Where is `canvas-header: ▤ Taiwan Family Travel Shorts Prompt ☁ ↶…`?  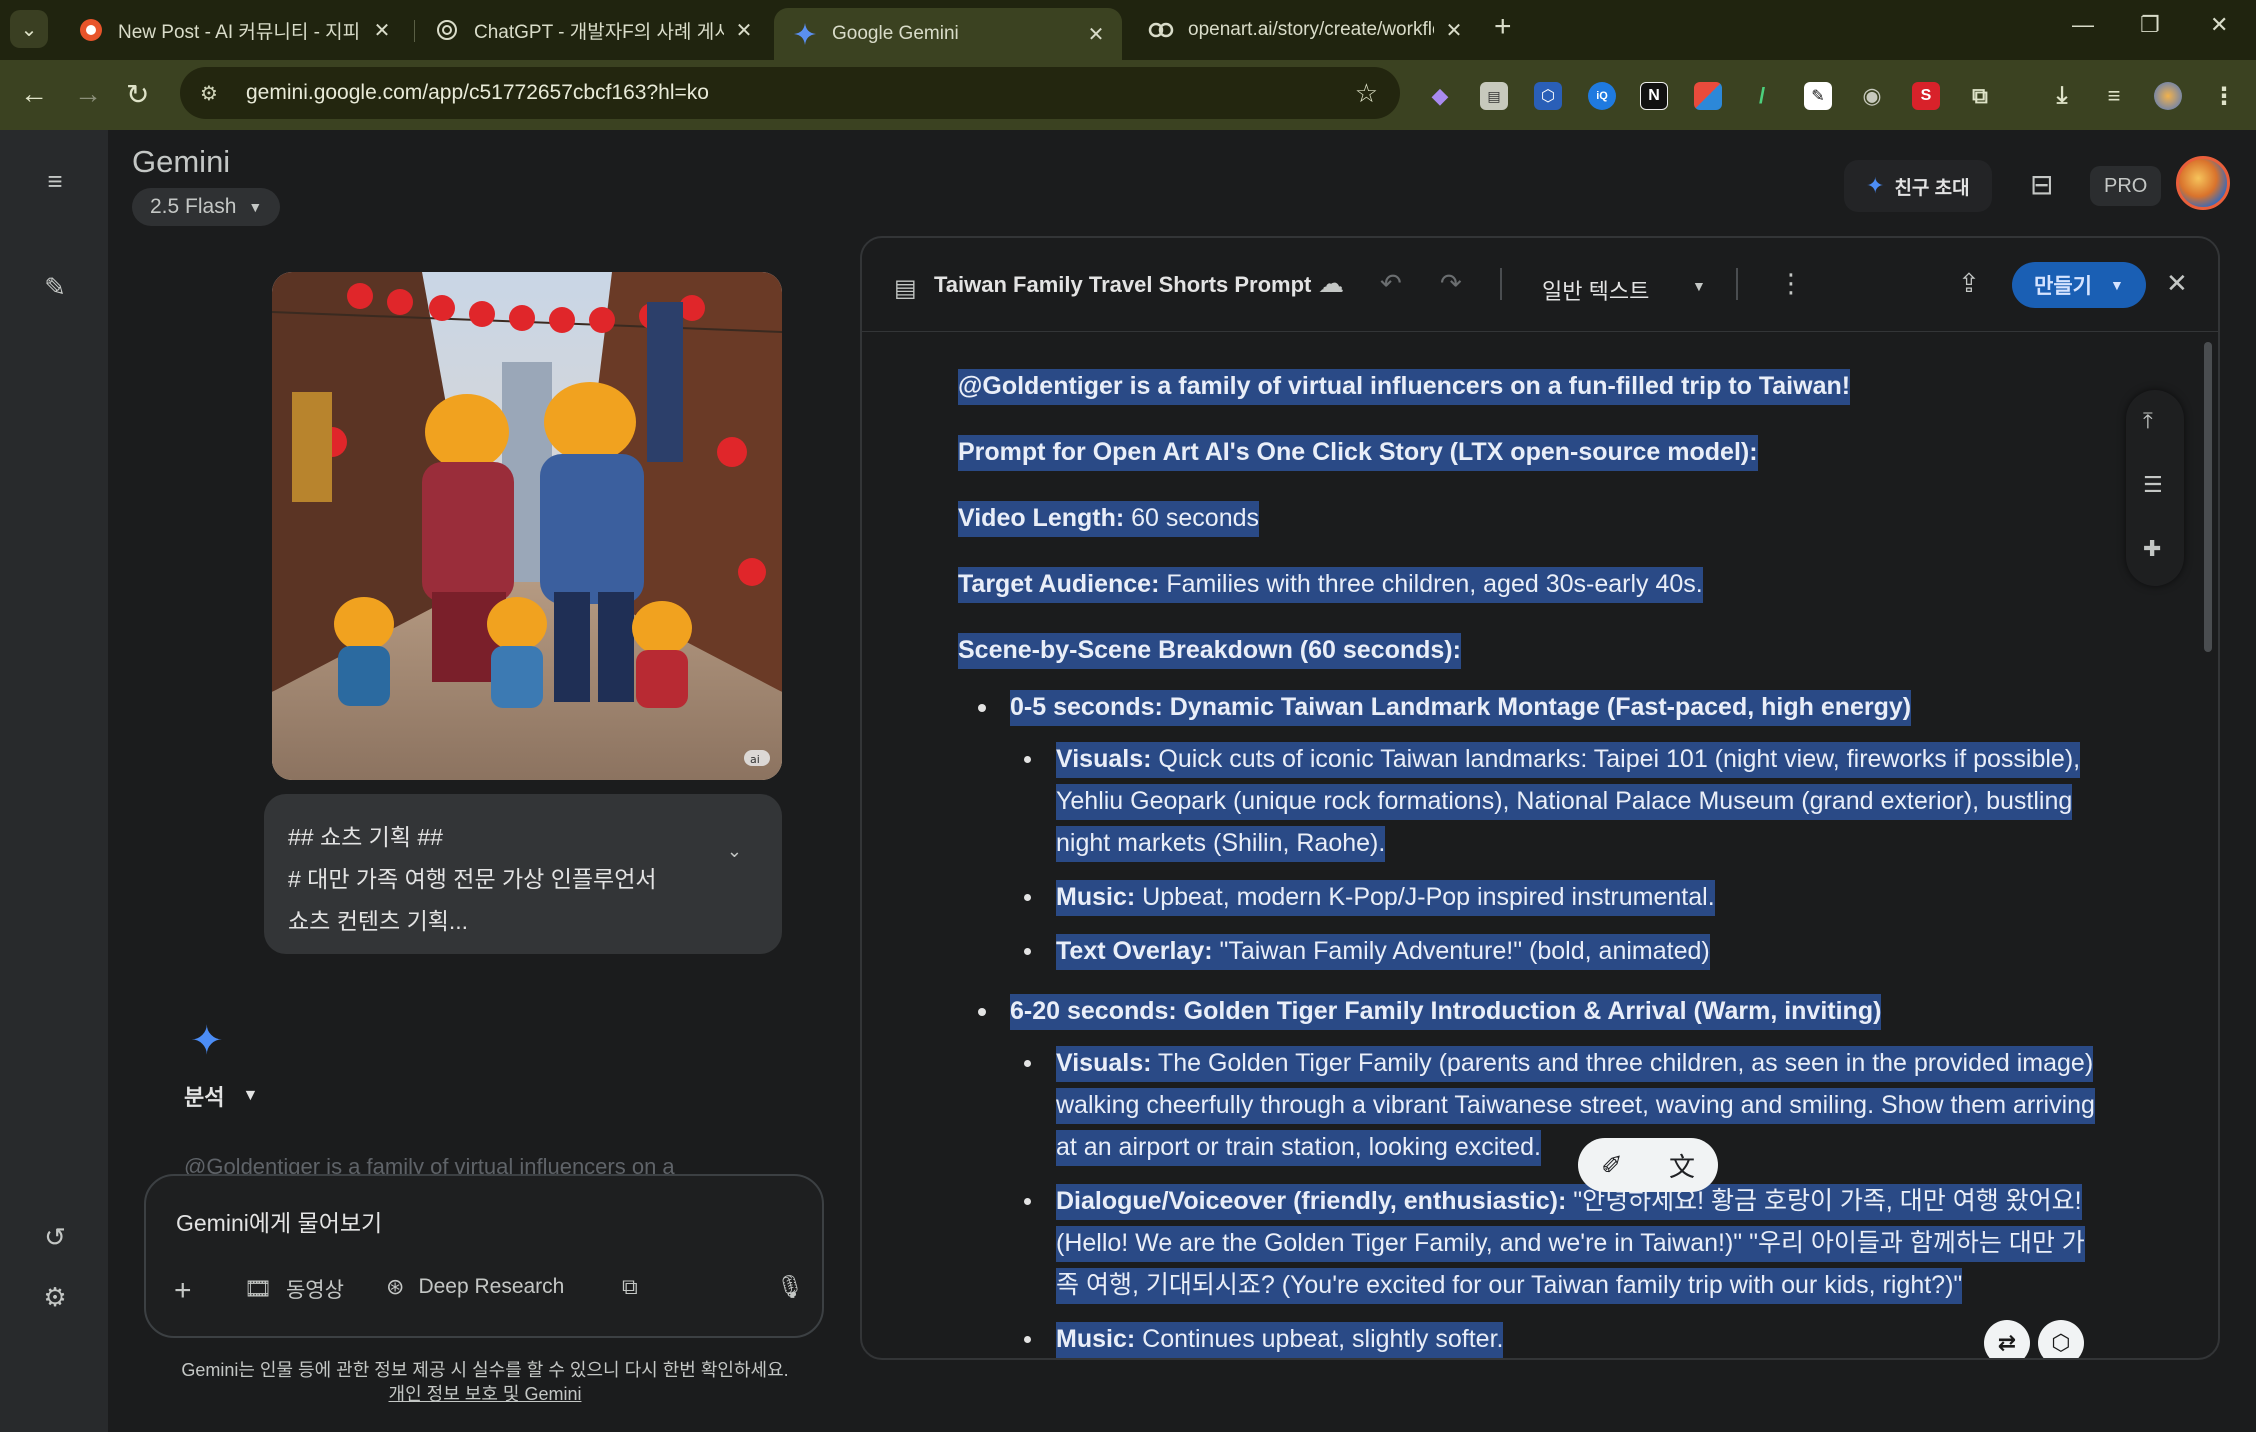 canvas-header: ▤ Taiwan Family Travel Shorts Prompt ☁ ↶… is located at coordinates (1540, 285).